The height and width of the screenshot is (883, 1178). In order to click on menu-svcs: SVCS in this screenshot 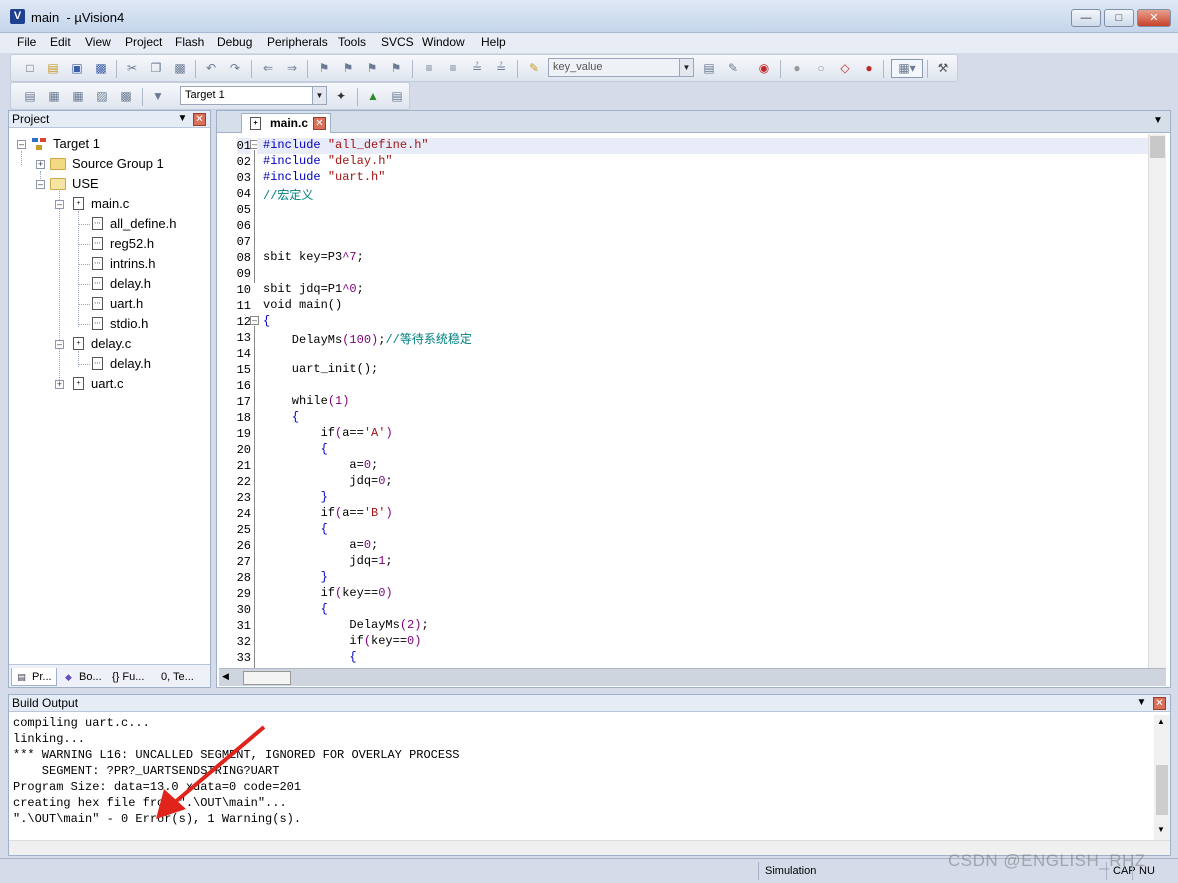, I will do `click(397, 42)`.